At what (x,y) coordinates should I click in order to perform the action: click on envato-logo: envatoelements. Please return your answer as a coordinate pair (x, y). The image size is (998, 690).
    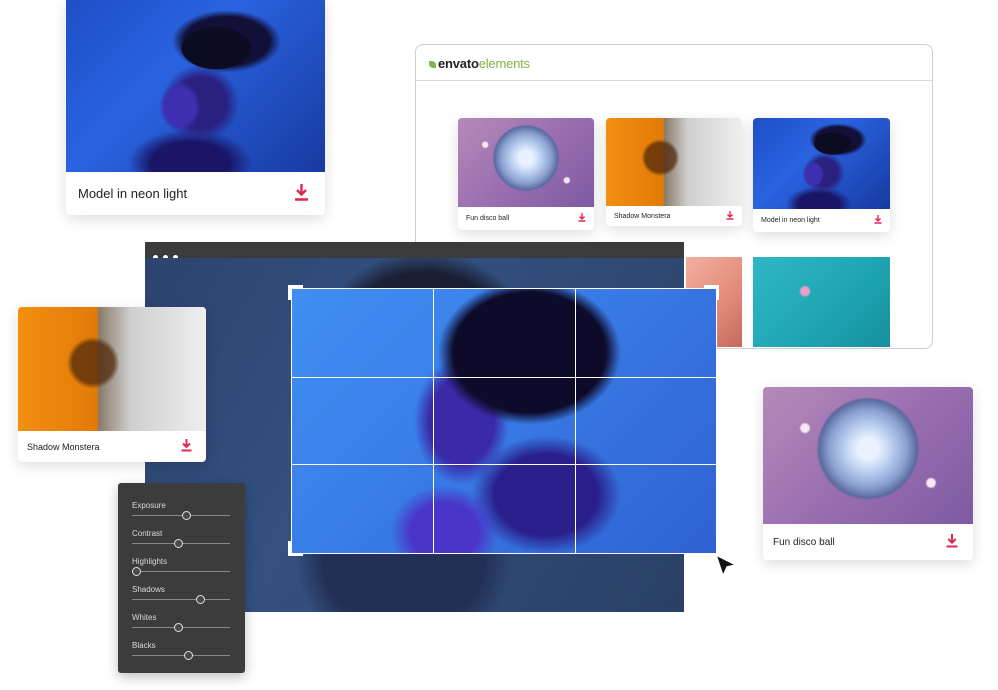
    Looking at the image, I should click on (479, 63).